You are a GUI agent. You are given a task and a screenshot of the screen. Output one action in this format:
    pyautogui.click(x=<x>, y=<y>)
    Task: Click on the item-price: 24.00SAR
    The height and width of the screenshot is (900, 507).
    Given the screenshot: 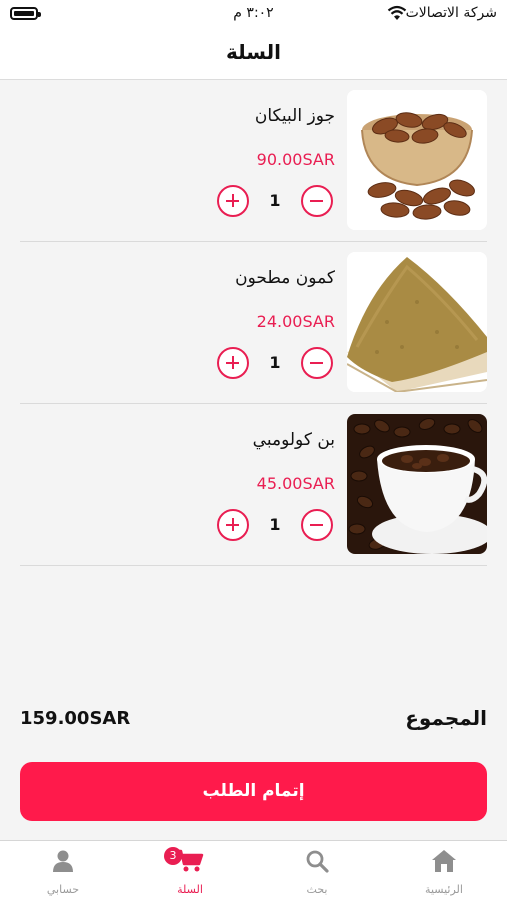 What is the action you would take?
    pyautogui.click(x=295, y=321)
    